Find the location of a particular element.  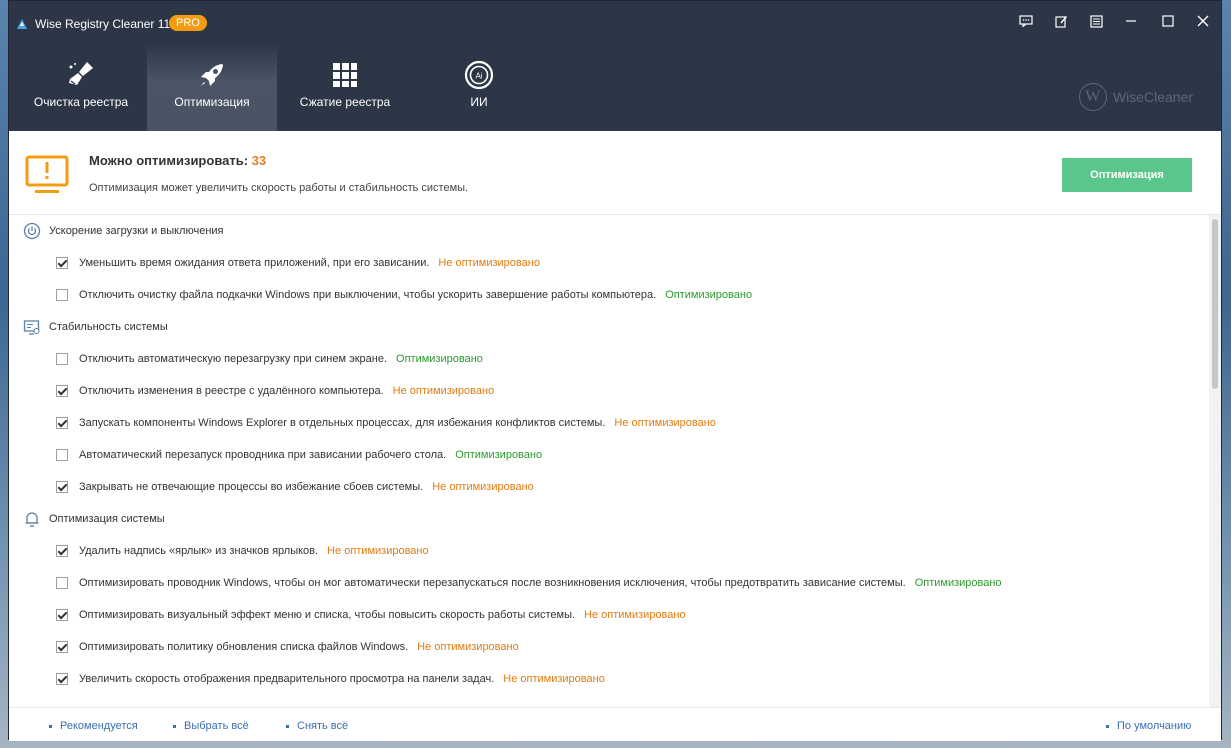

tab-label: Оптимизация is located at coordinates (212, 102).